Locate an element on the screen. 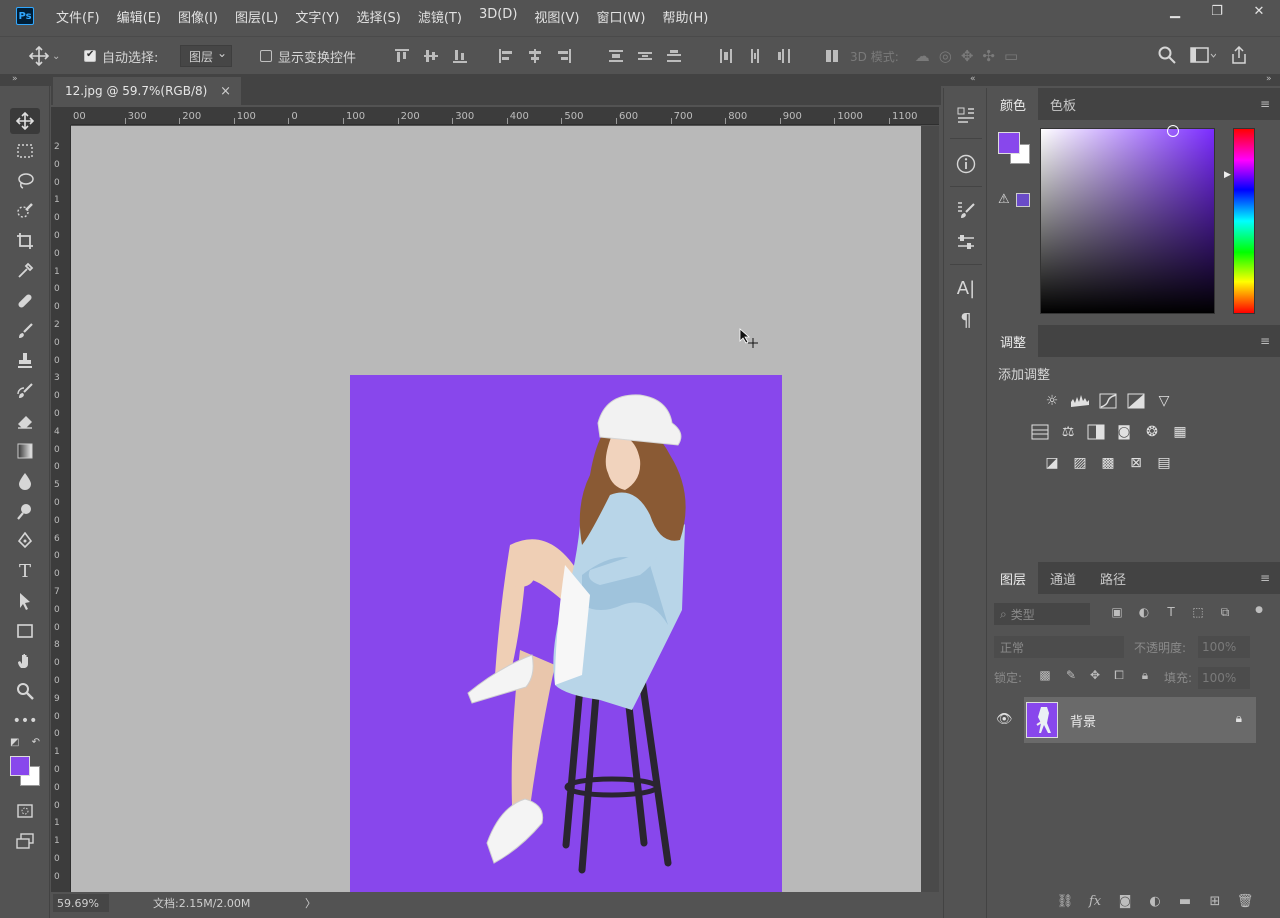 Image resolution: width=1280 pixels, height=918 pixels. tab-paths: 路径 is located at coordinates (1113, 578).